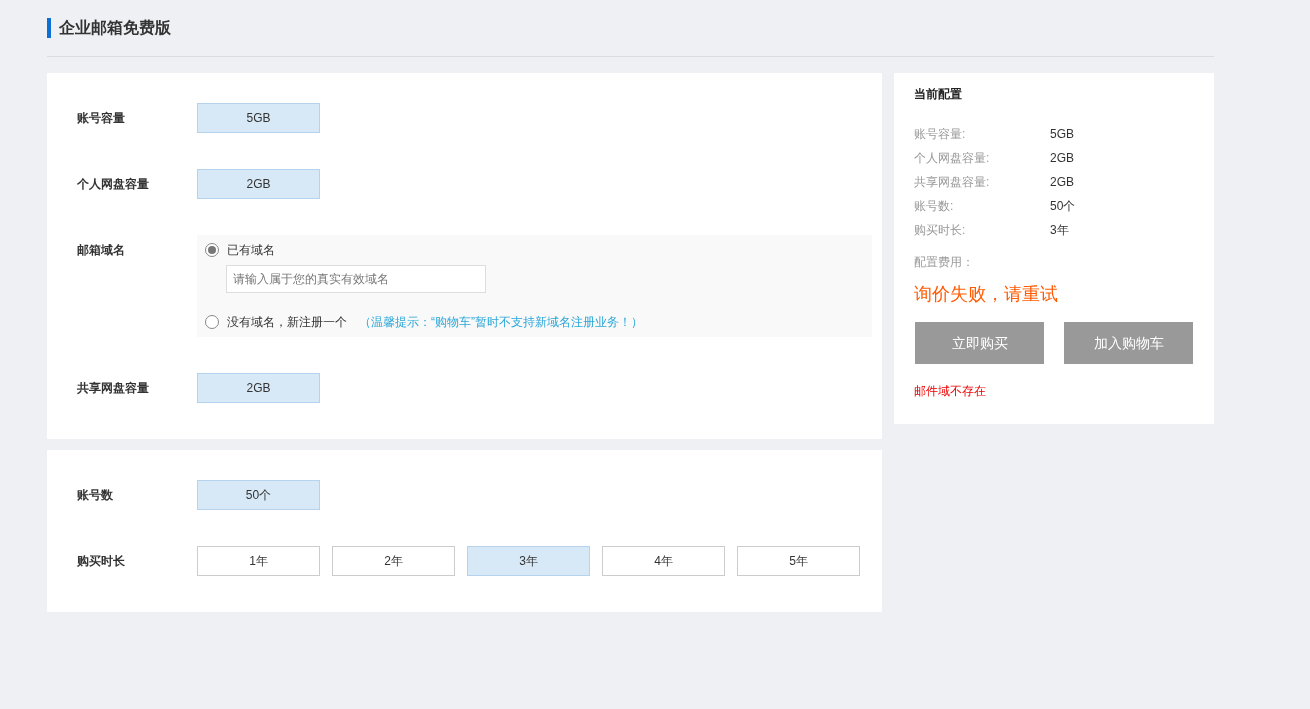  Describe the element at coordinates (952, 182) in the screenshot. I see `summary-label: 共享网盘容量:` at that location.